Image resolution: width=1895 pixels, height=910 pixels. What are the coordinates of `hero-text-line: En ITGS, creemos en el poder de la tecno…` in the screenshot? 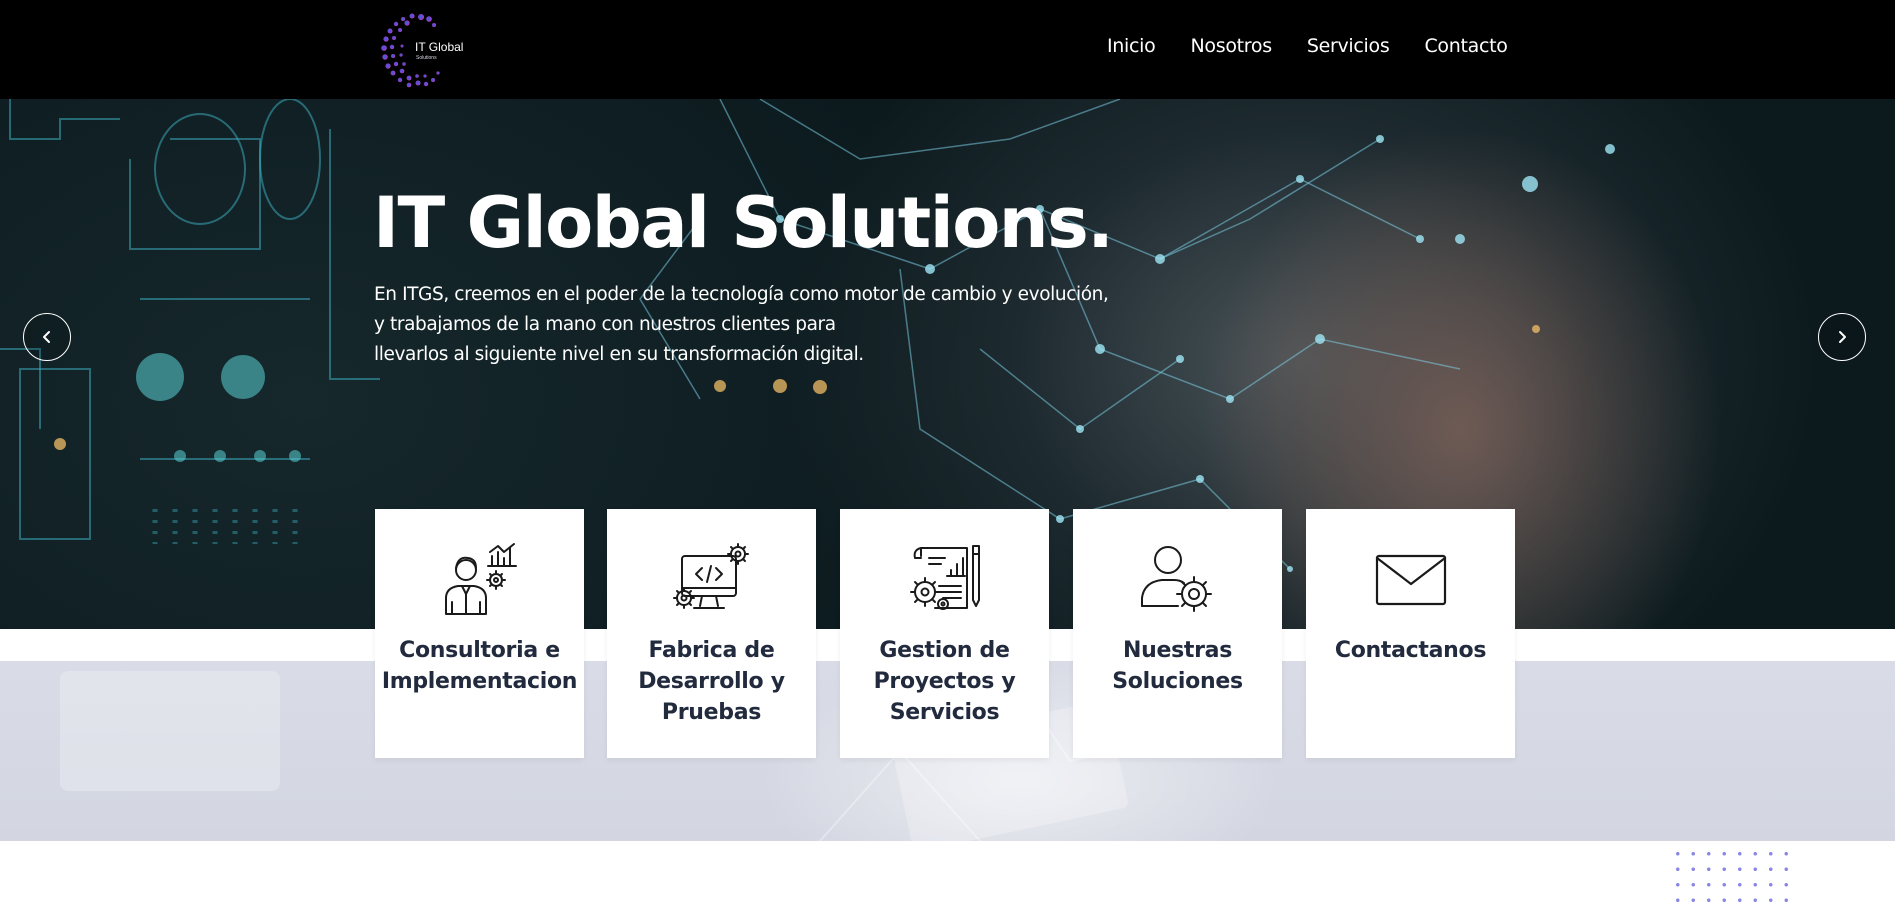 It's located at (741, 294).